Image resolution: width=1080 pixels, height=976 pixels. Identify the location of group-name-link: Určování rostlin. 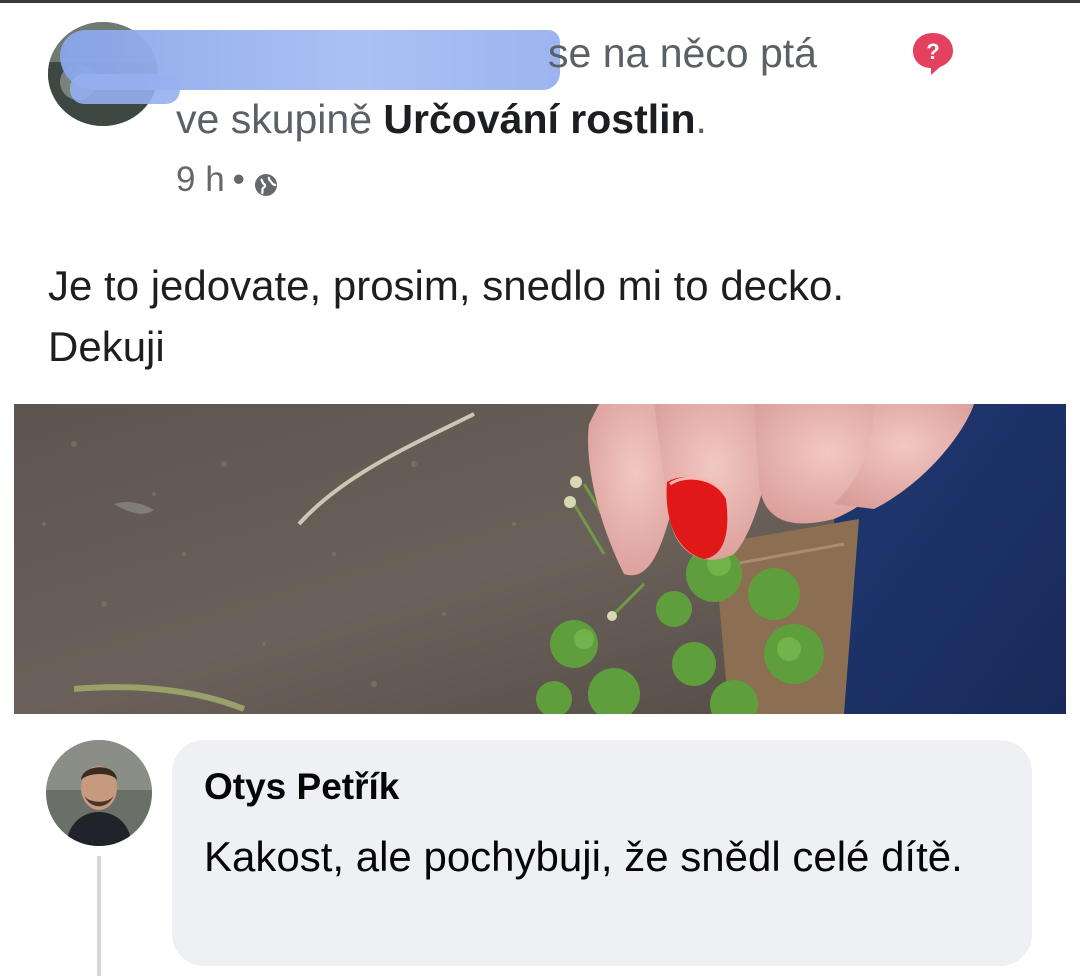
(539, 119).